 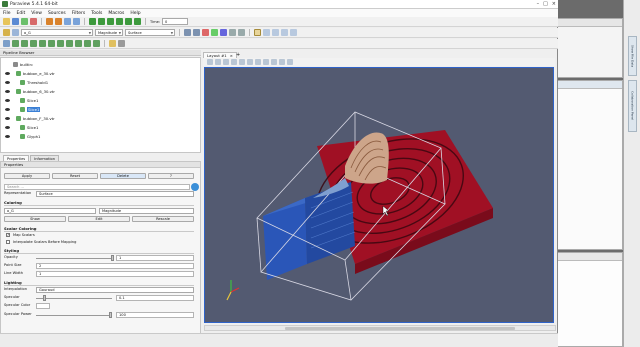 What do you see at coordinates (42, 43) in the screenshot?
I see `threshold-icon` at bounding box center [42, 43].